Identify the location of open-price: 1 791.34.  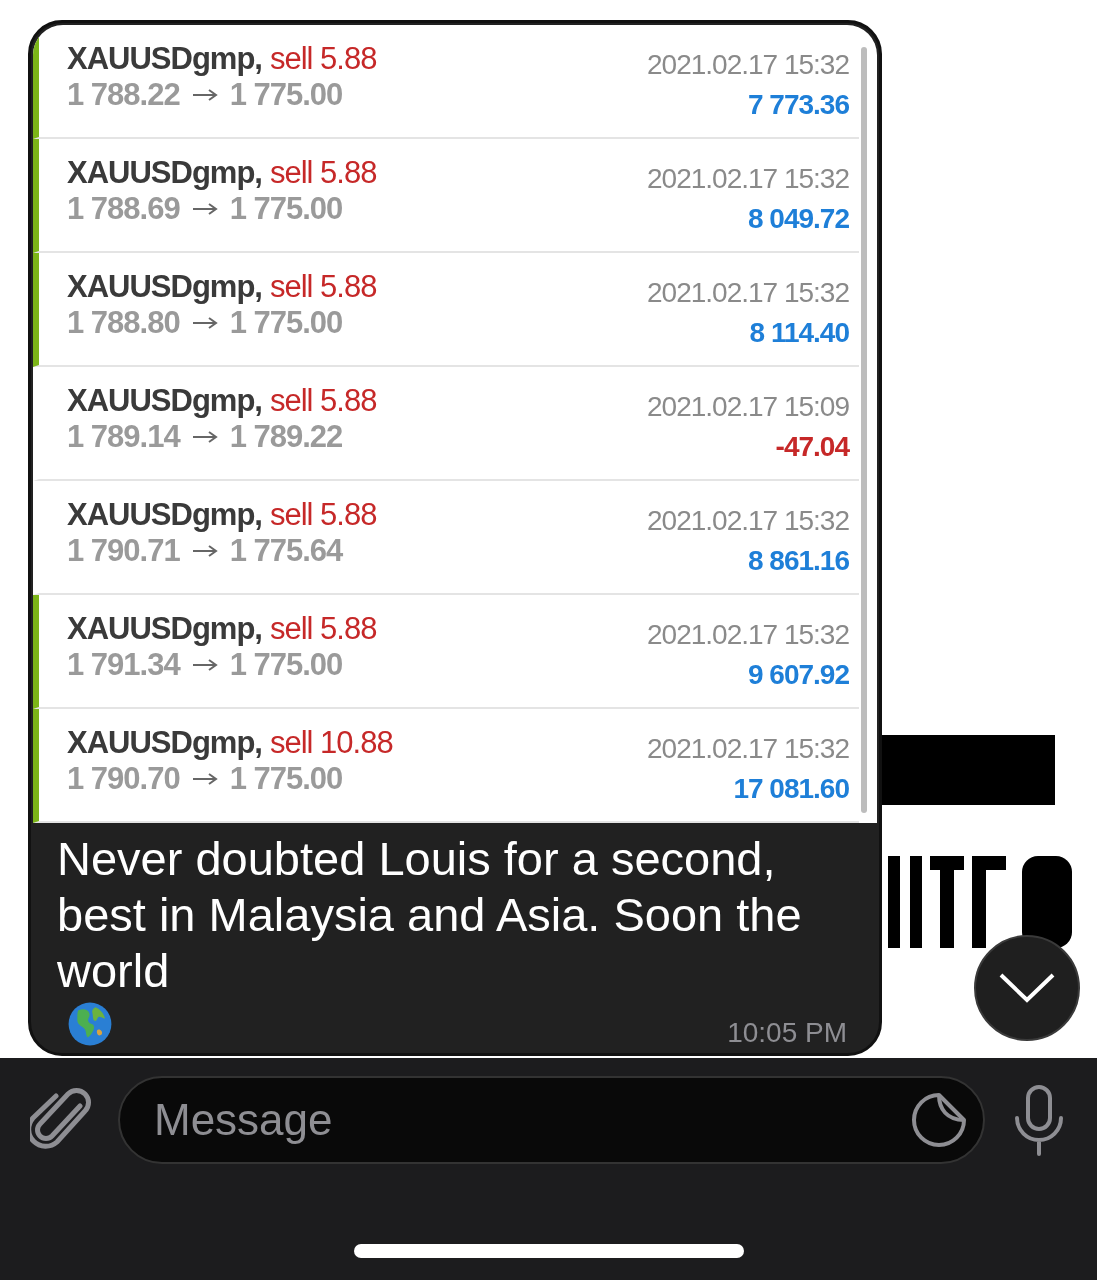
(123, 665).